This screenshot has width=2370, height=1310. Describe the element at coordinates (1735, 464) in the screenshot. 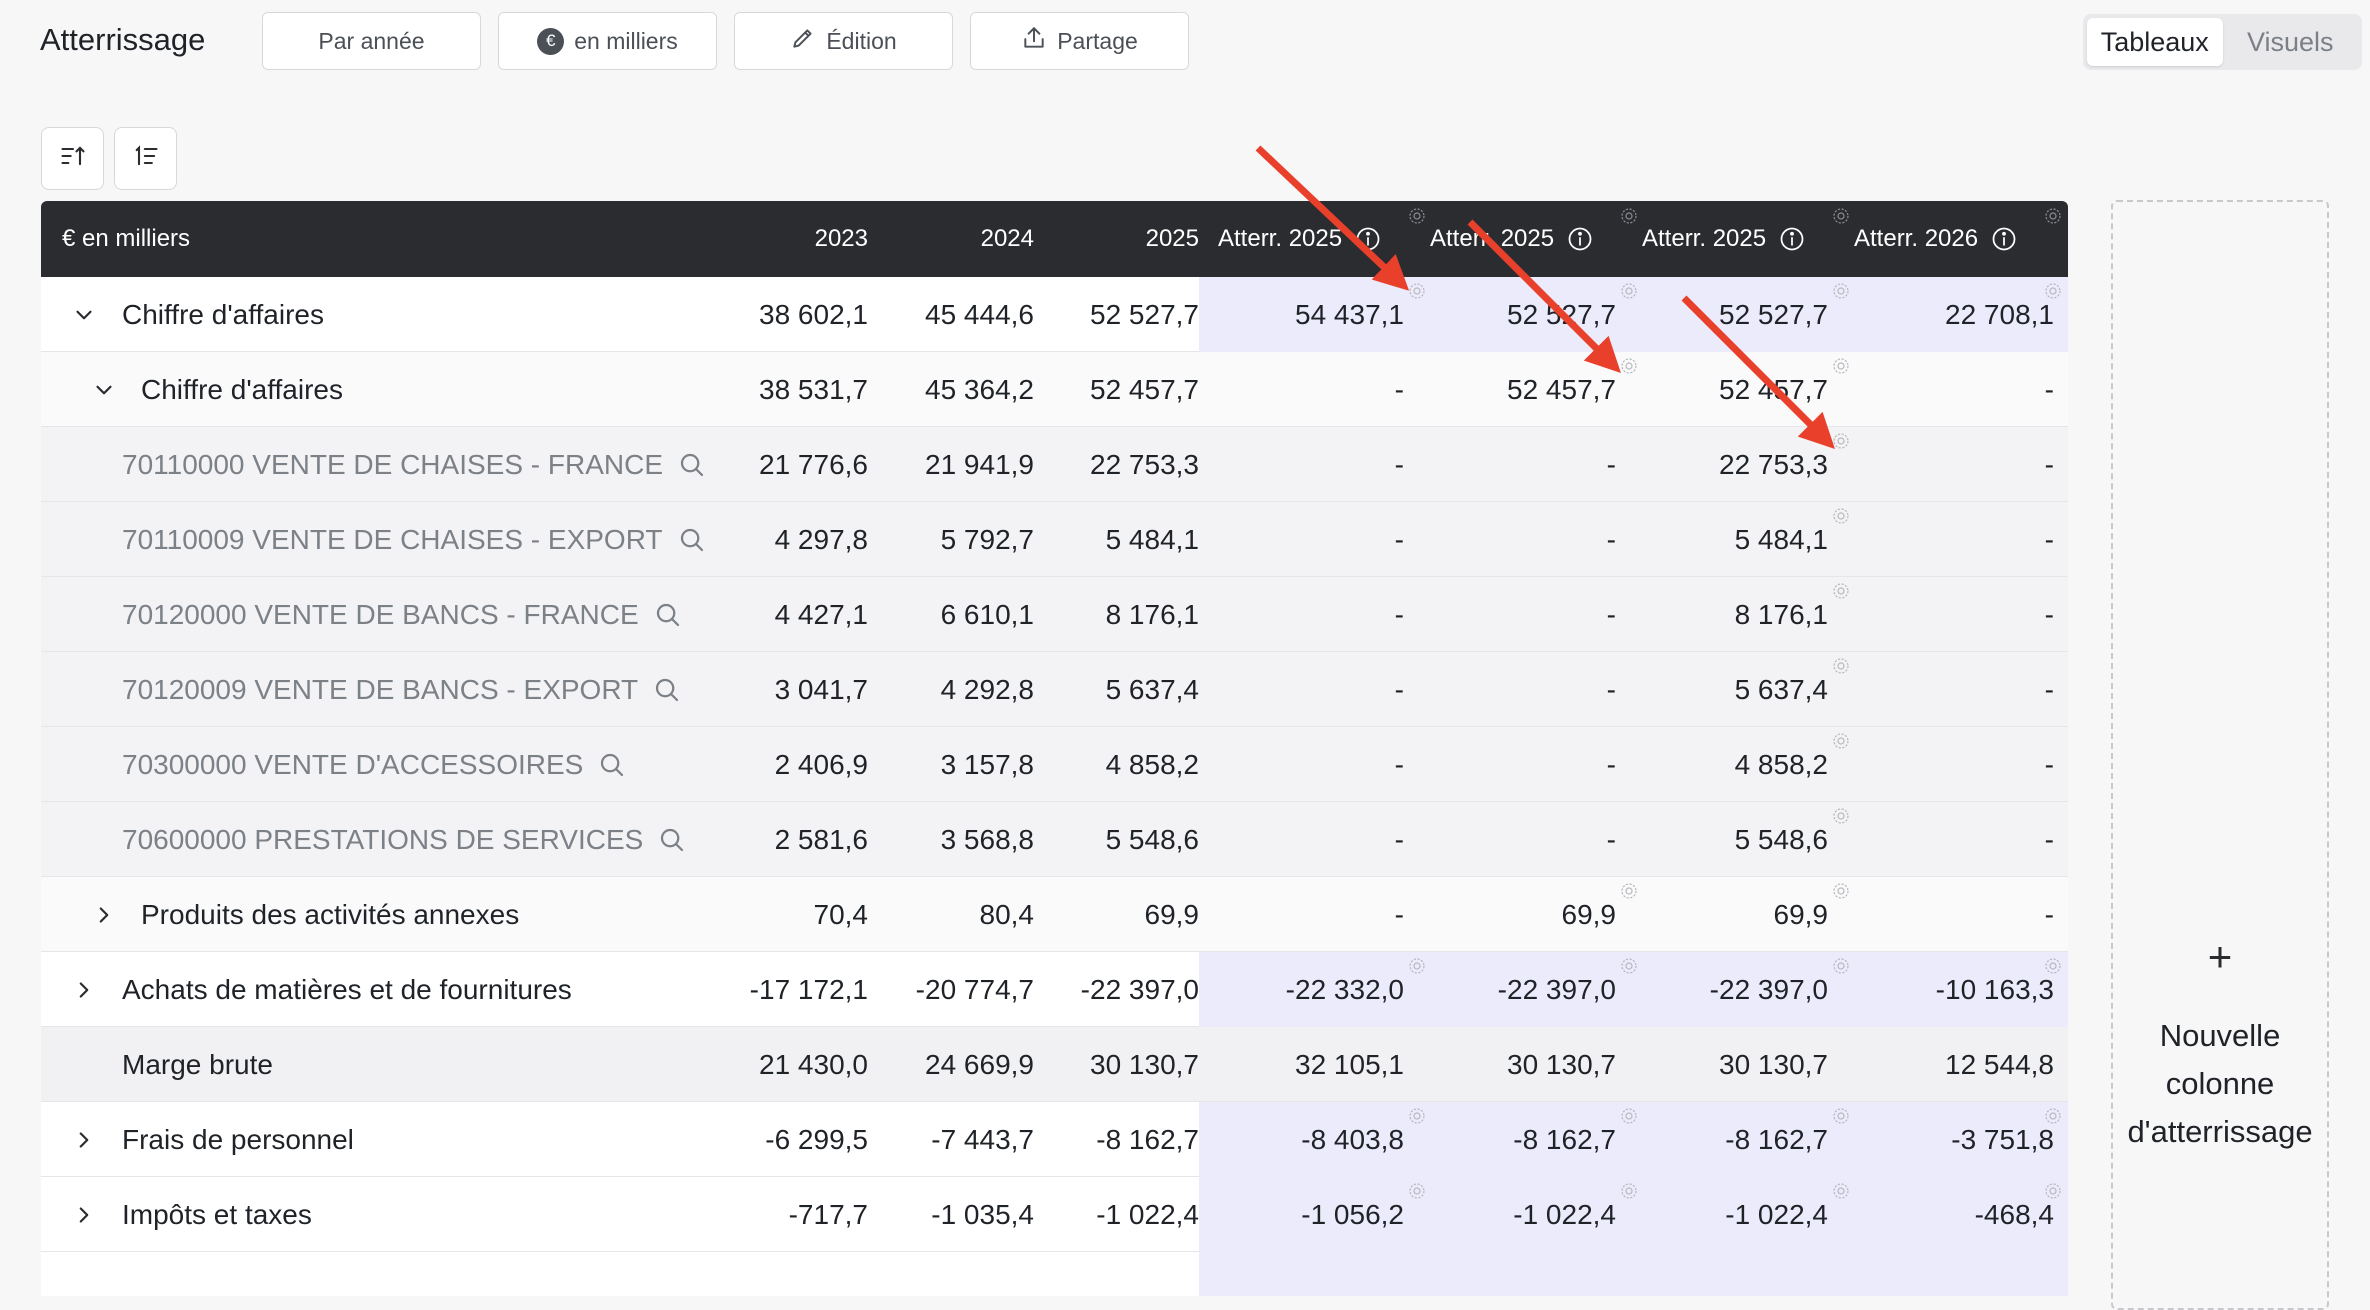

I see `landing-value-cell: 22 753,3` at that location.